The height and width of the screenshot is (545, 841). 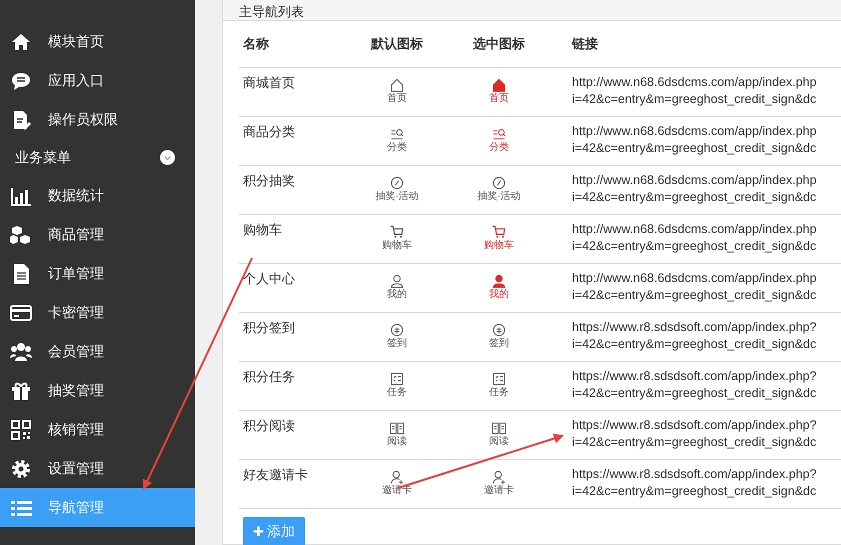 What do you see at coordinates (256, 43) in the screenshot?
I see `column-header: 名称` at bounding box center [256, 43].